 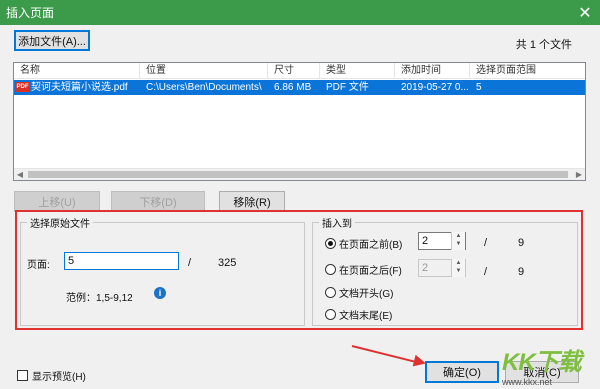 I want to click on after-slash: /, so click(x=486, y=272).